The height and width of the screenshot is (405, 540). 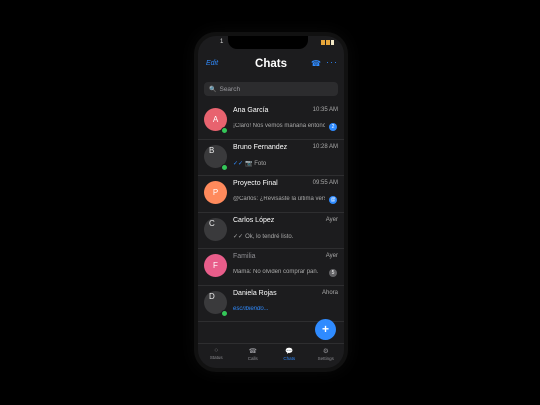 What do you see at coordinates (289, 351) in the screenshot?
I see `chats-icon: 💬` at bounding box center [289, 351].